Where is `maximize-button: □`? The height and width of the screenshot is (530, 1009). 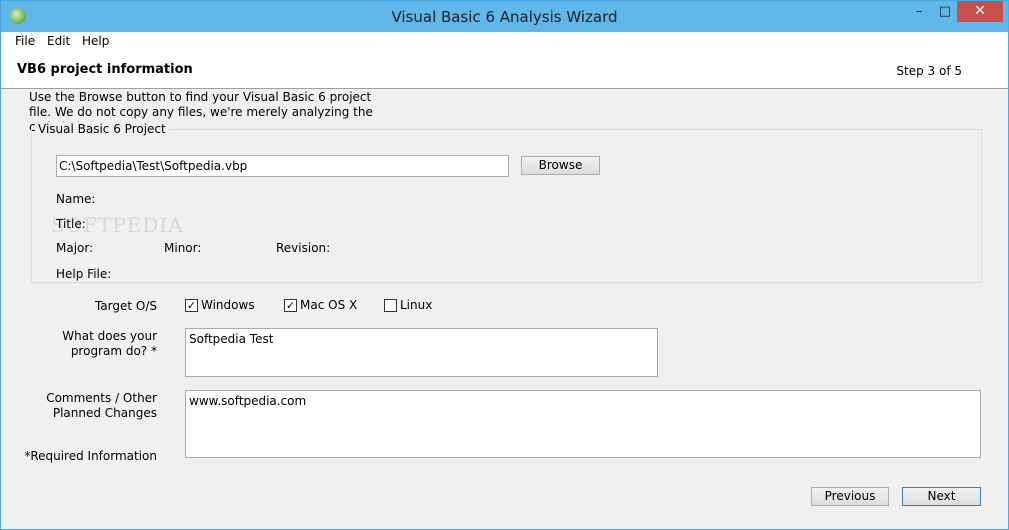 maximize-button: □ is located at coordinates (945, 11).